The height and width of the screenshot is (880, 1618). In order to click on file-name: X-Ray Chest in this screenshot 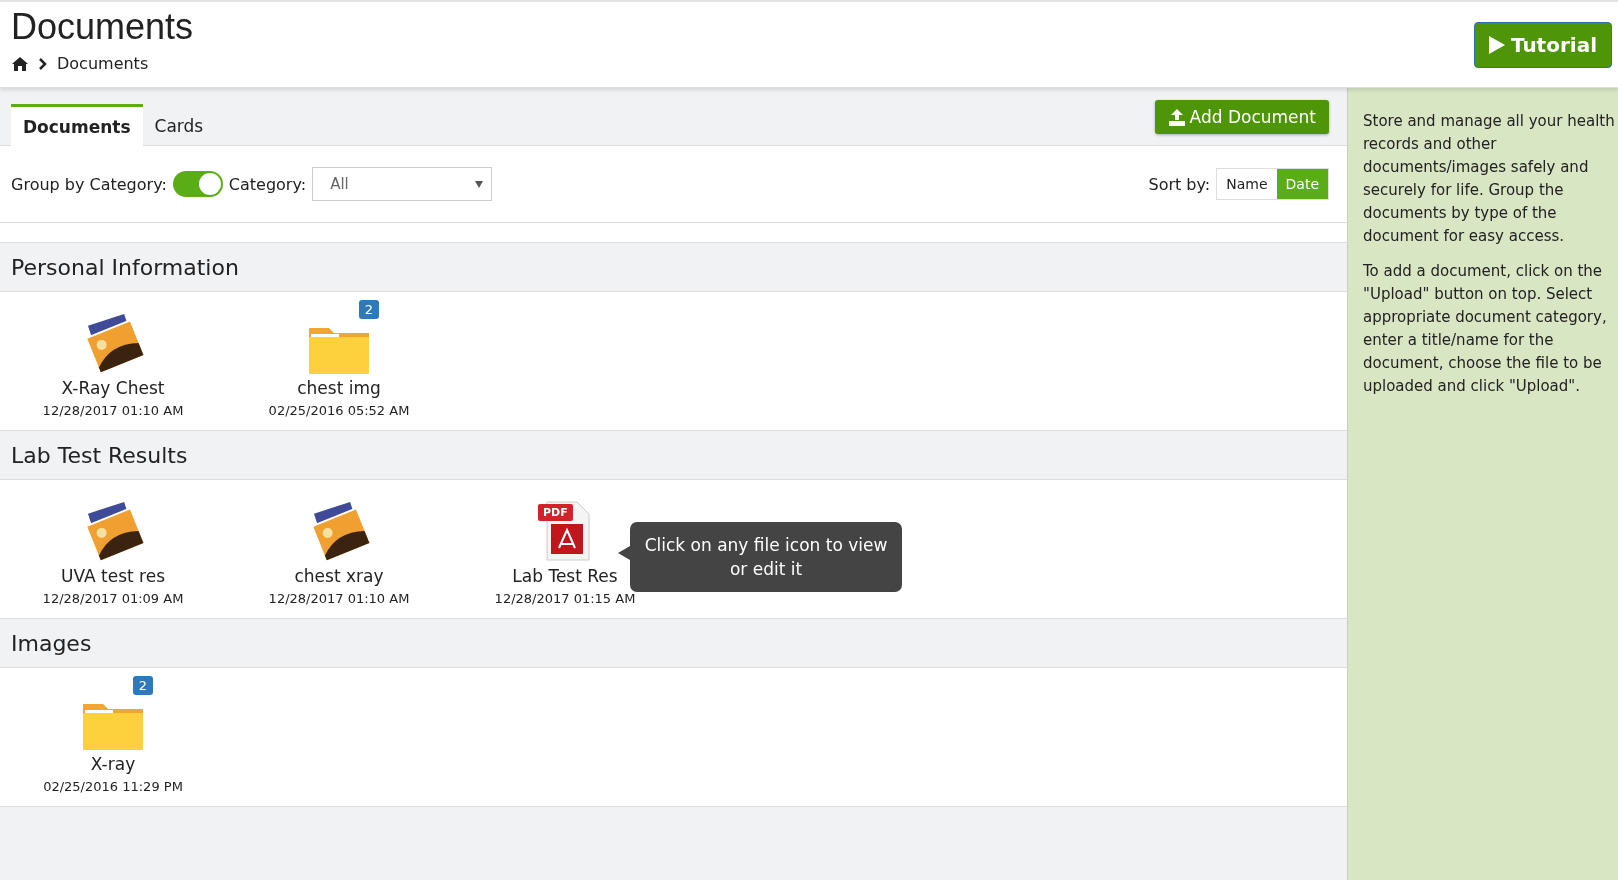, I will do `click(113, 388)`.